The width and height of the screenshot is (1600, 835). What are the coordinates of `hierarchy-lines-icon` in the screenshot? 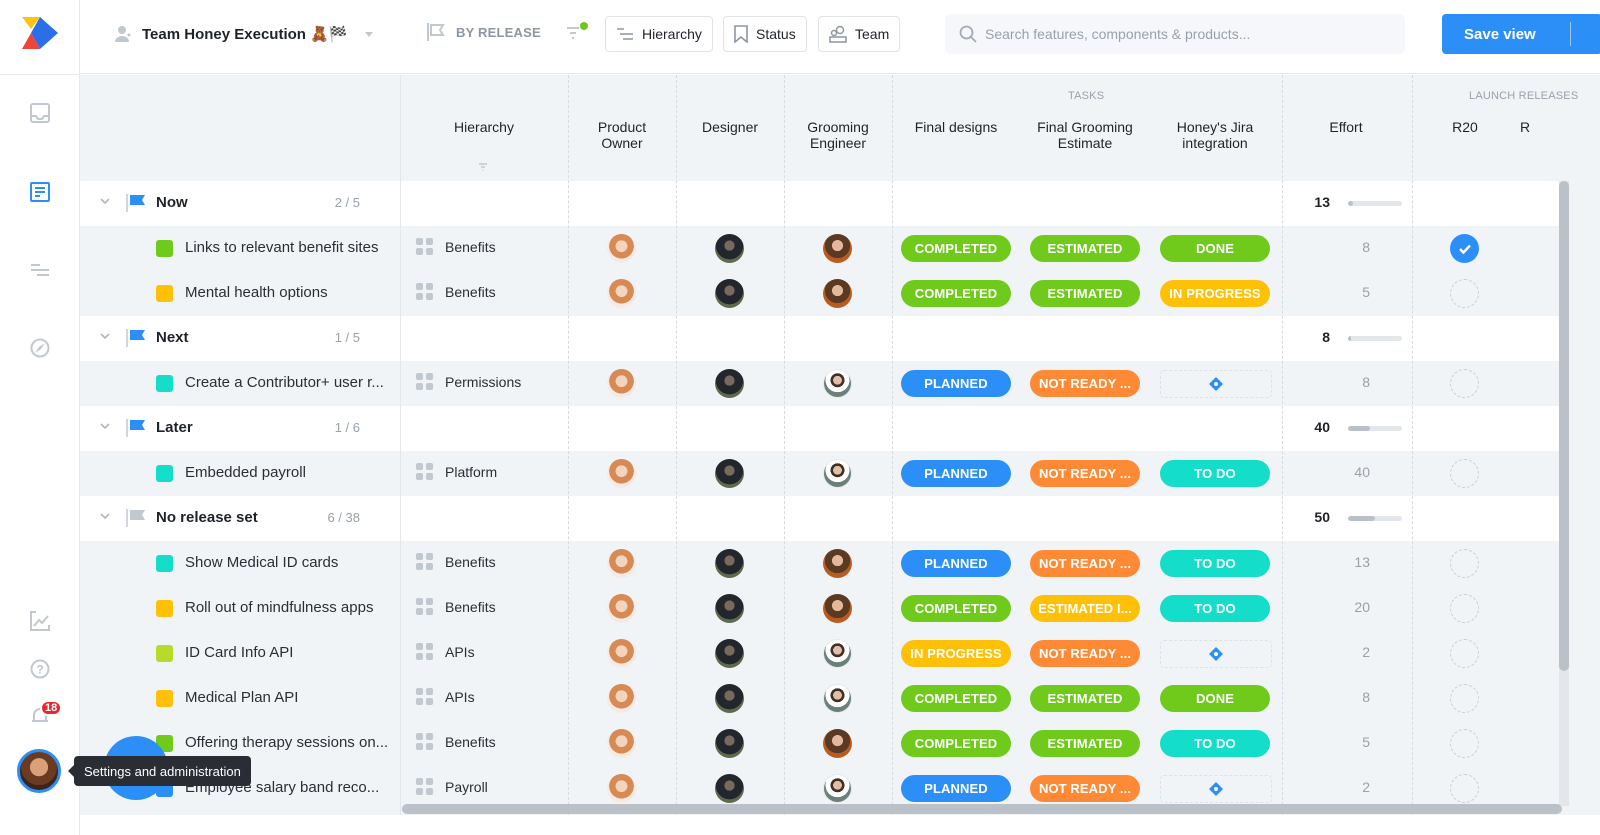 It's located at (40, 270).